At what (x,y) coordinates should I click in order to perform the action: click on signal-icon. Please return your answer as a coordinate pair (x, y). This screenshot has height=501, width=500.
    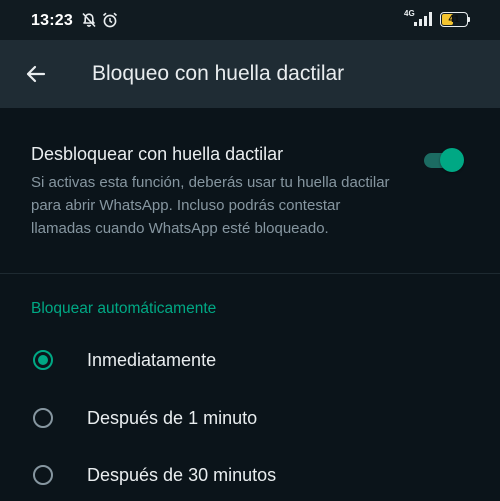
    Looking at the image, I should click on (424, 21).